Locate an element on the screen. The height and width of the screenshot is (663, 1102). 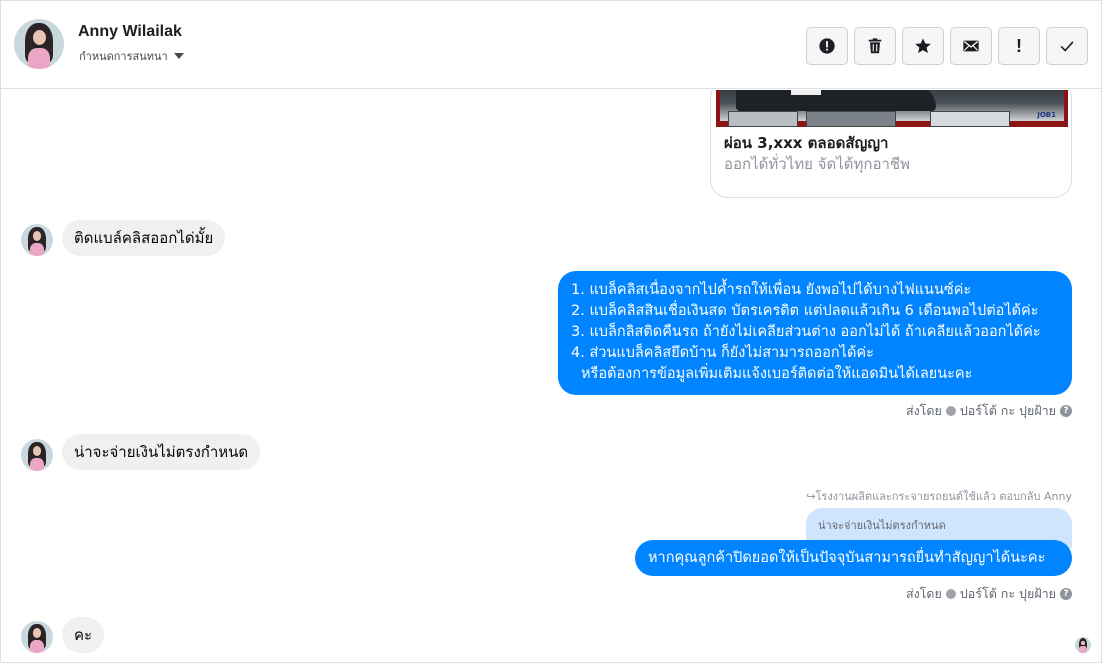
caret-down-icon is located at coordinates (178, 56).